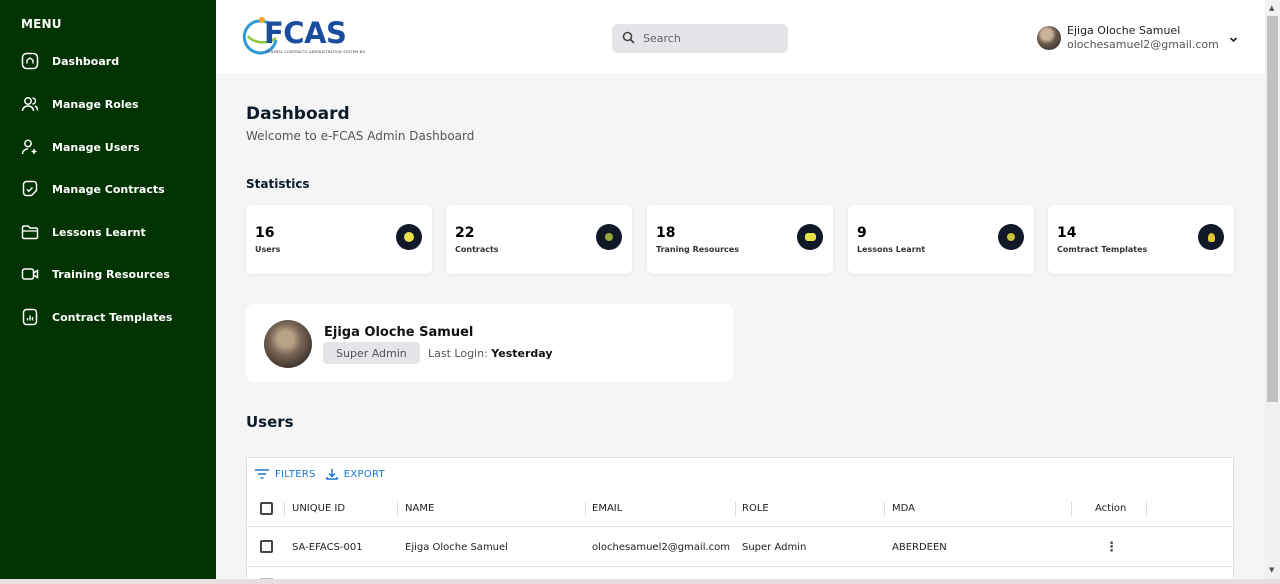 The image size is (1280, 584). Describe the element at coordinates (1111, 508) in the screenshot. I see `column-header-action: Action` at that location.